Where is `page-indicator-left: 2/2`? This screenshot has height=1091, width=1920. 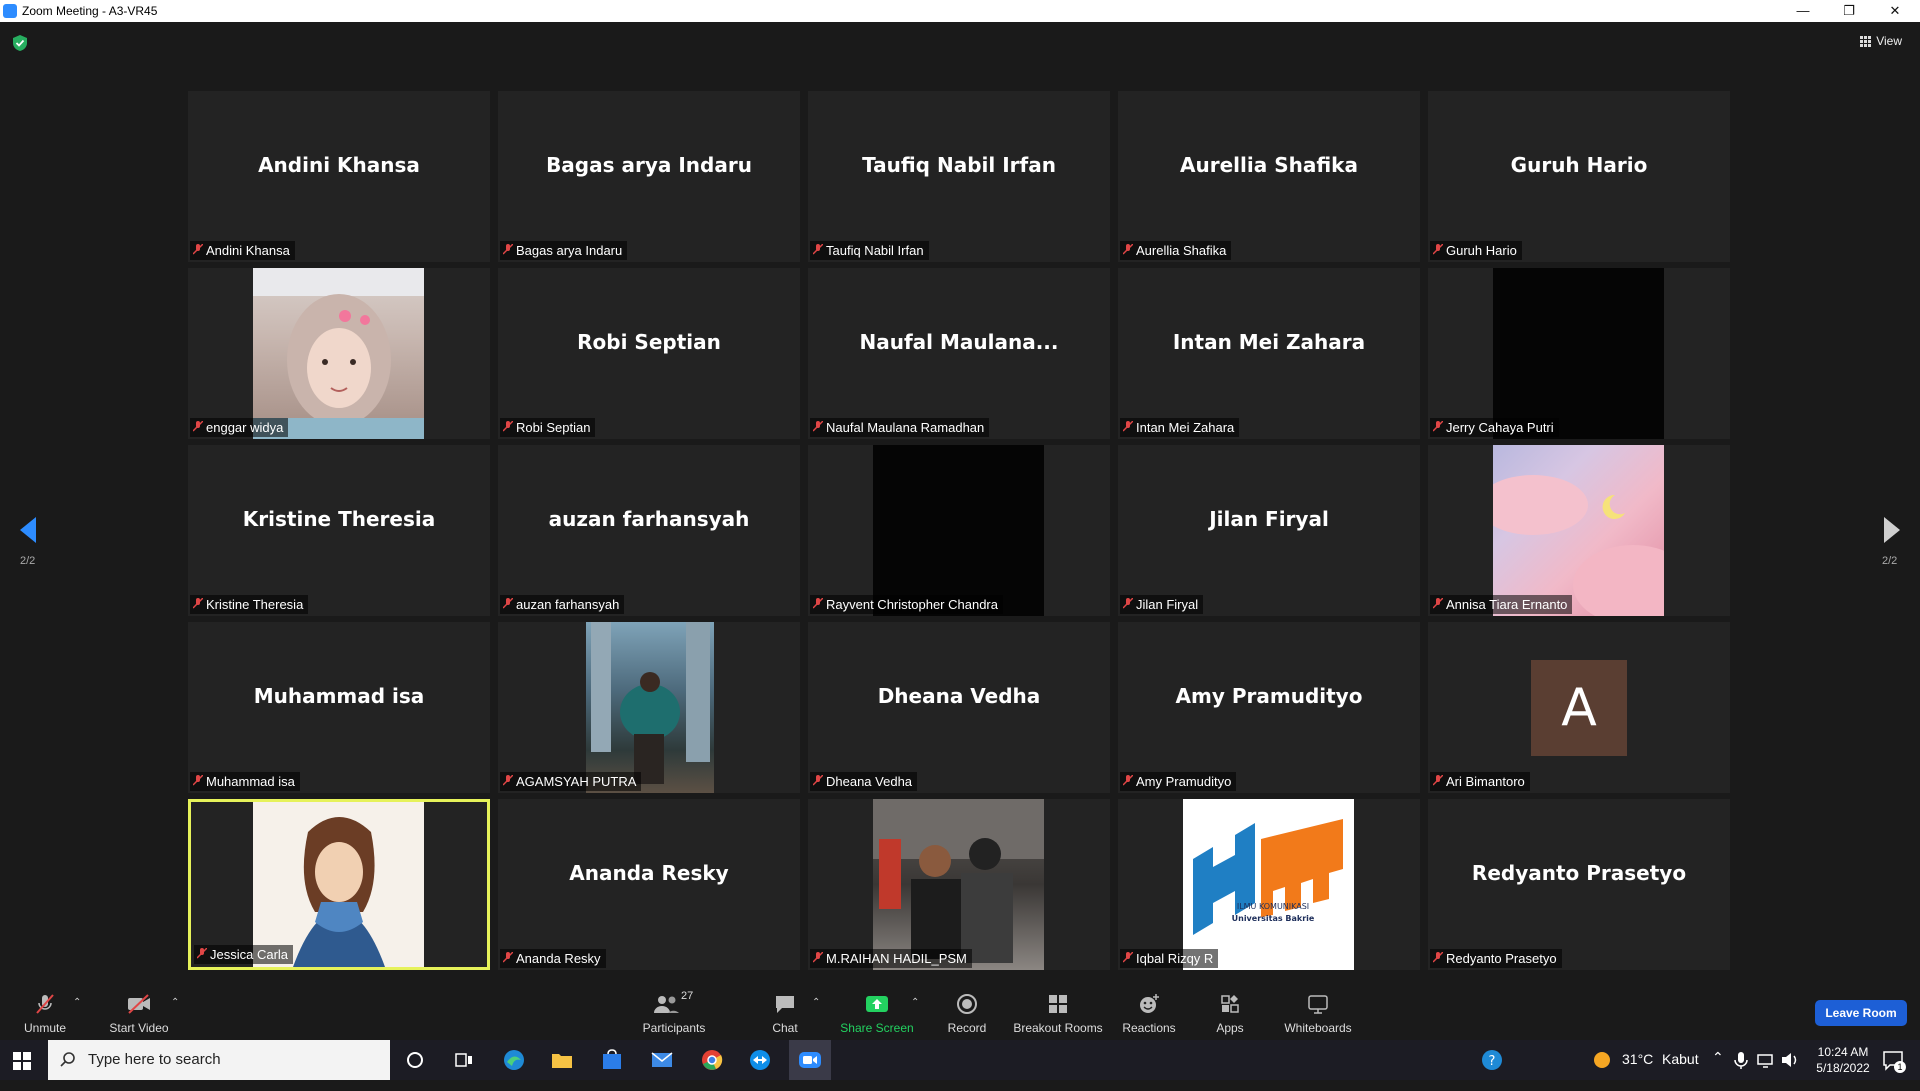
page-indicator-left: 2/2 is located at coordinates (28, 561).